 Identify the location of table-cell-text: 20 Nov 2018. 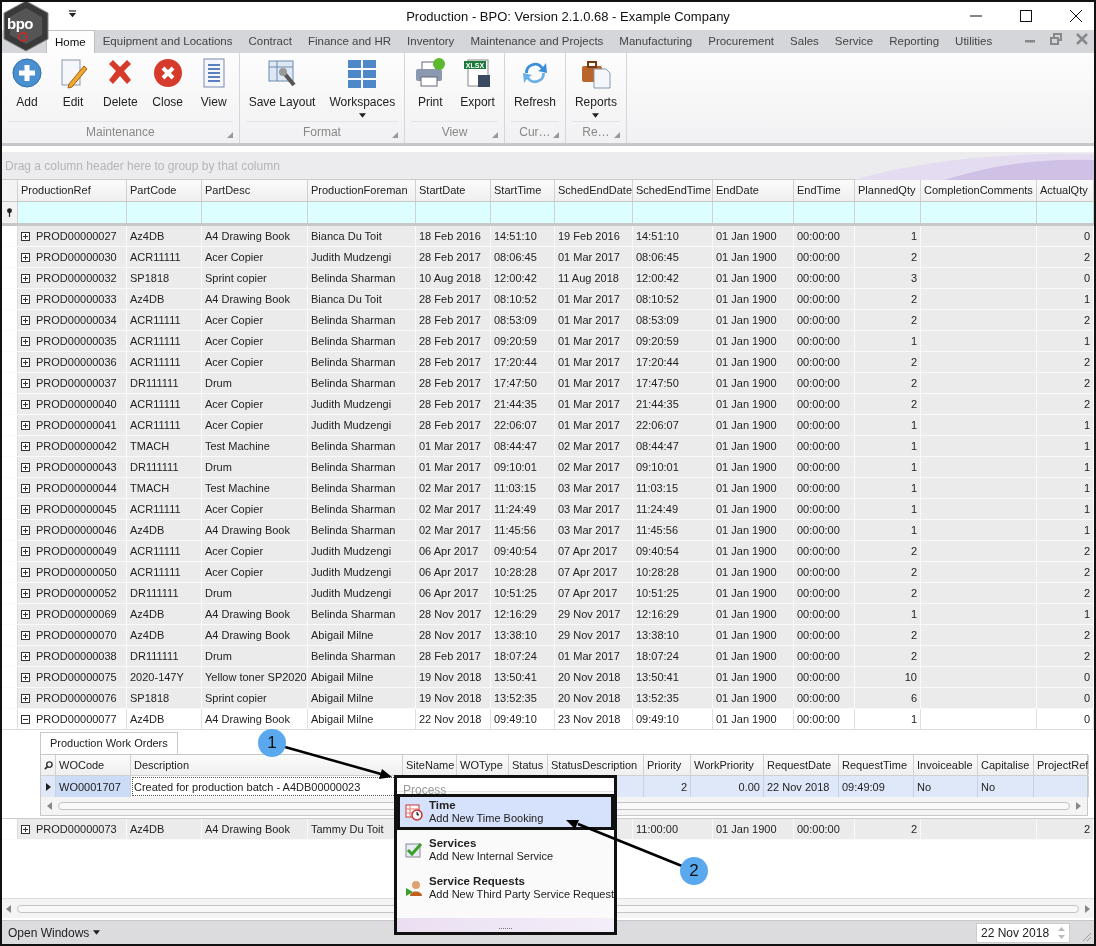
(589, 698).